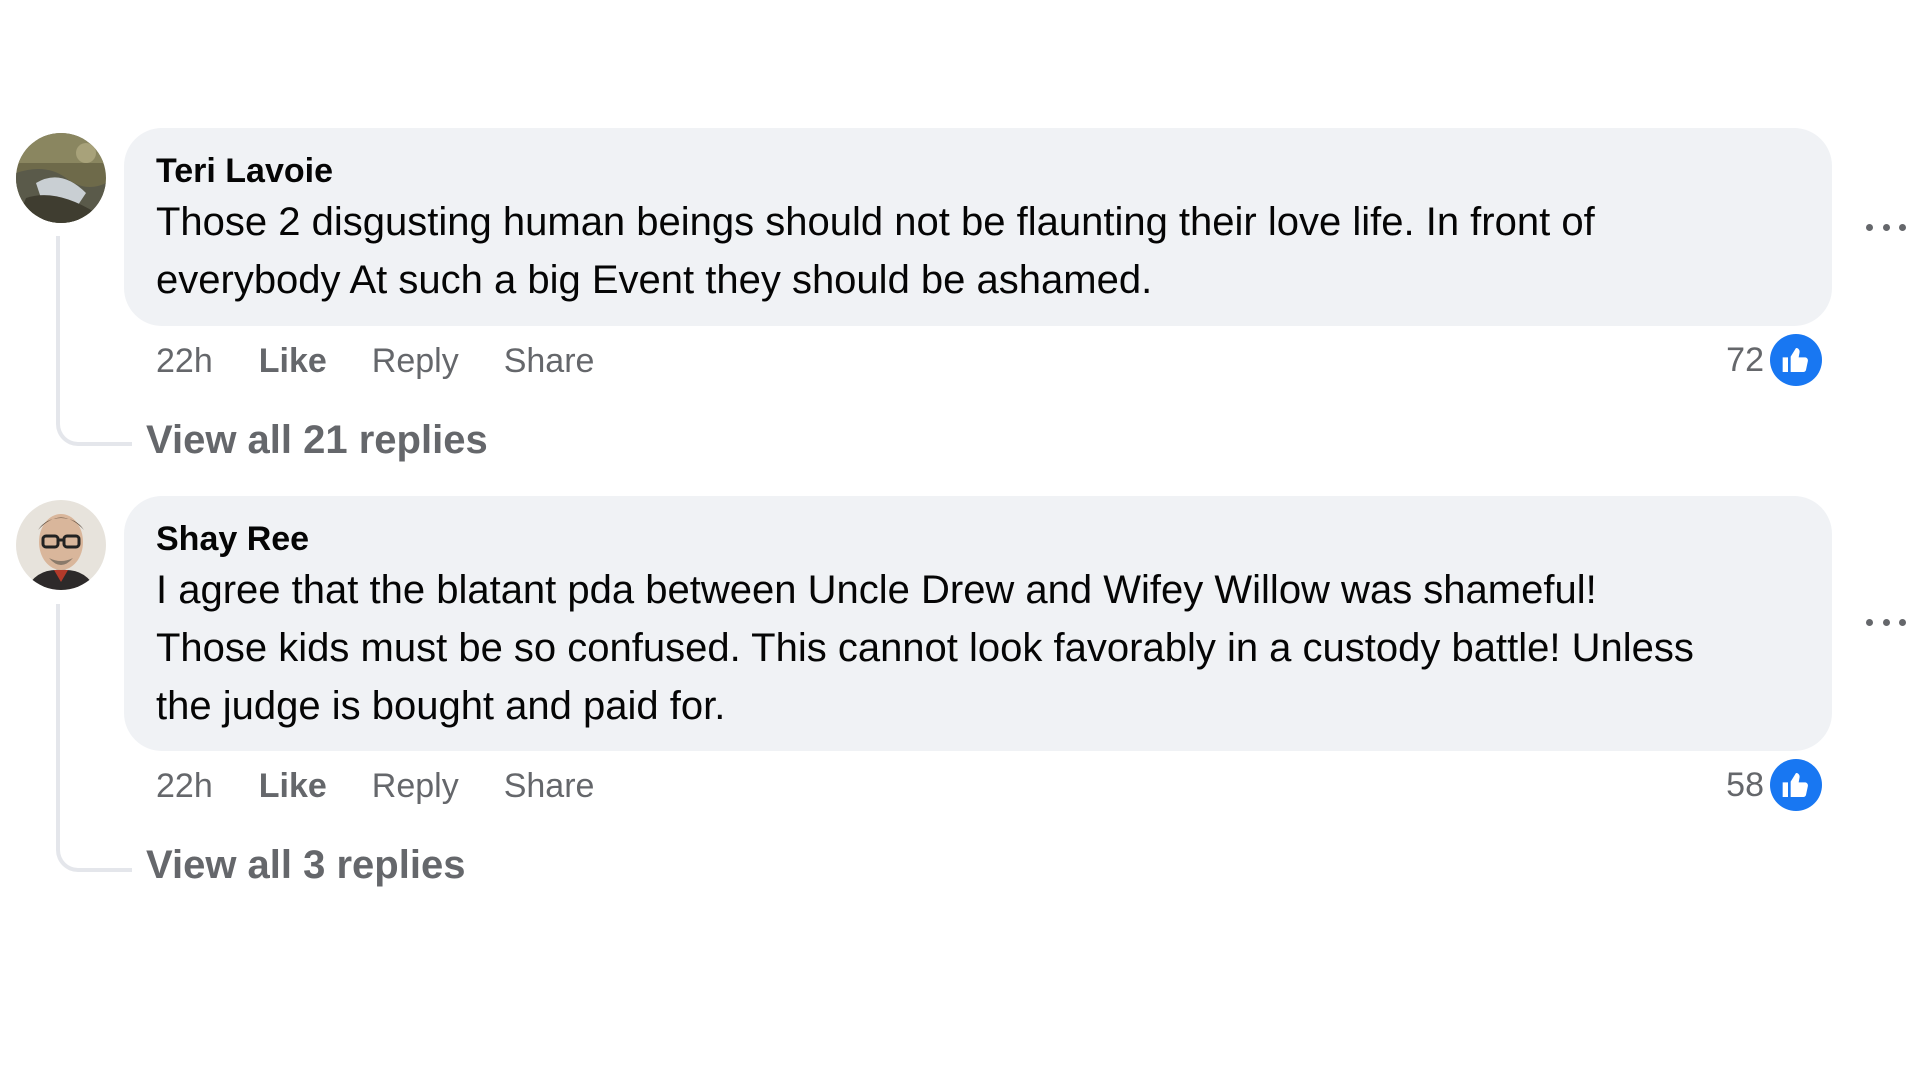 Image resolution: width=1920 pixels, height=1080 pixels. I want to click on reaction-count: 58, so click(1745, 784).